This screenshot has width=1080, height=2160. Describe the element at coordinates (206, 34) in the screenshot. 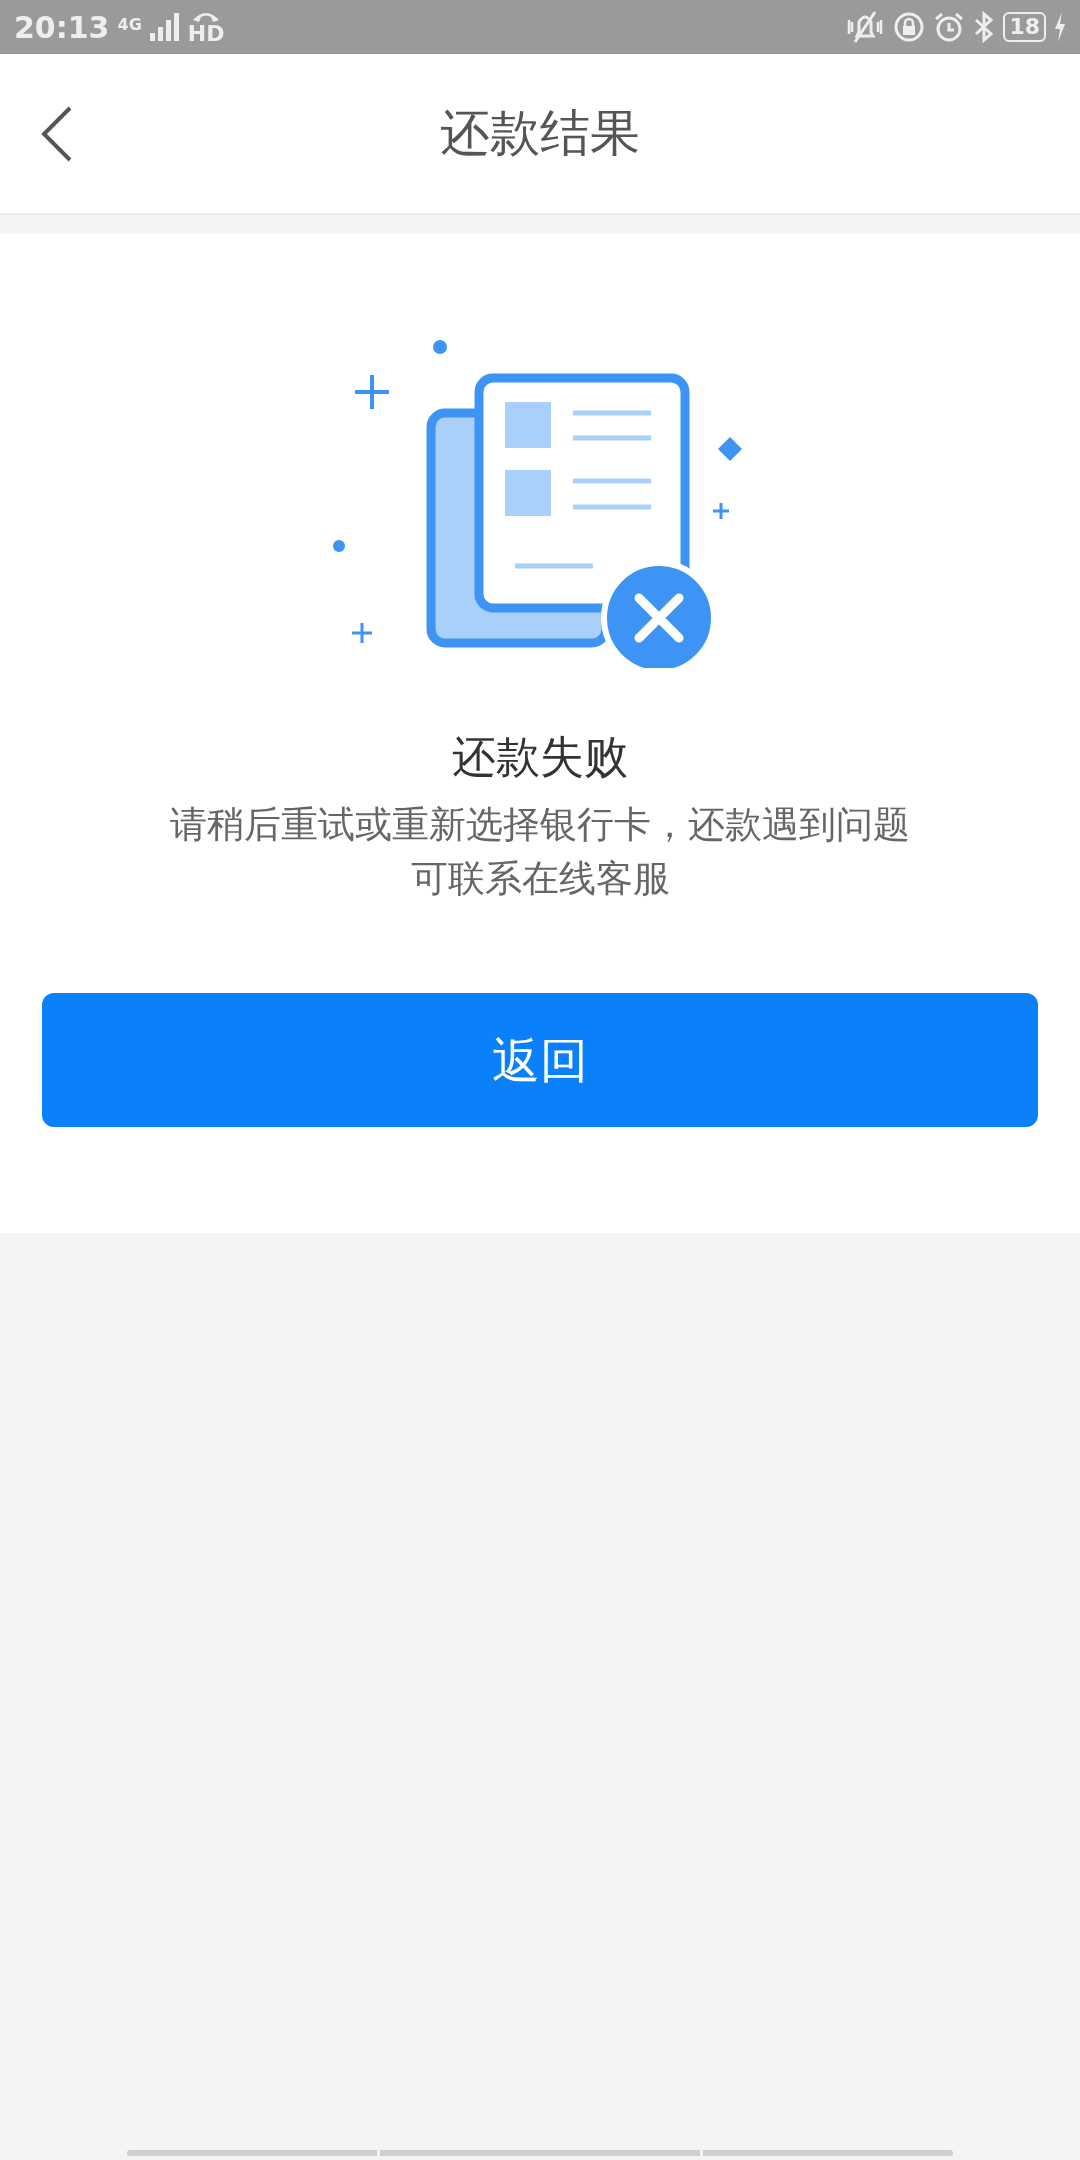

I see `hd-label: HD` at that location.